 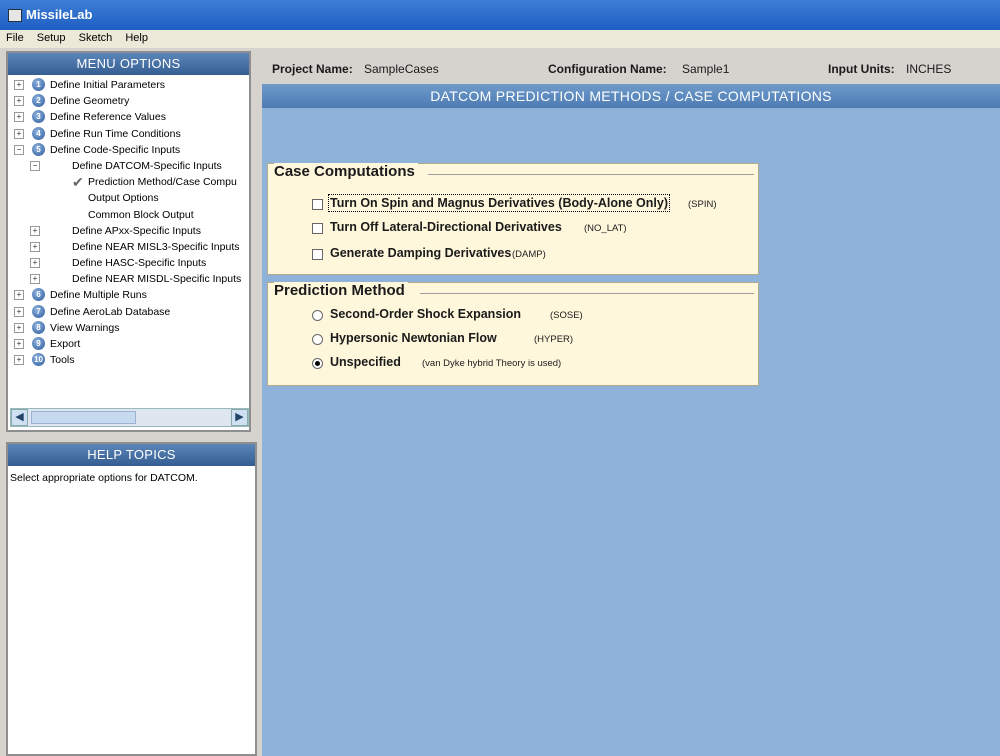 I want to click on no-lat-label: Turn Off Lateral-Directional Derivatives, so click(x=446, y=227).